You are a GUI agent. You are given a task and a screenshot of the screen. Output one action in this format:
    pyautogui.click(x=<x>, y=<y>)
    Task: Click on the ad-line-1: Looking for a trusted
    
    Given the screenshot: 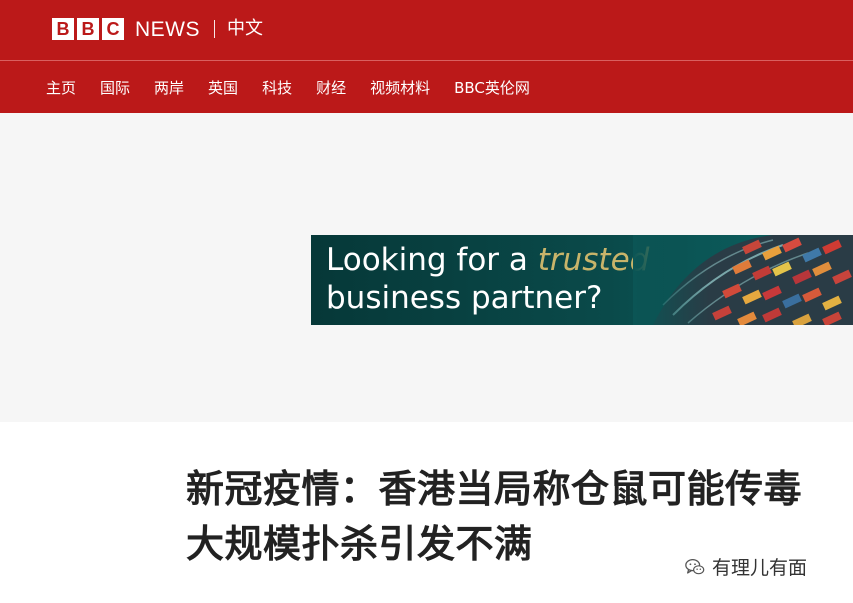 What is the action you would take?
    pyautogui.click(x=487, y=260)
    